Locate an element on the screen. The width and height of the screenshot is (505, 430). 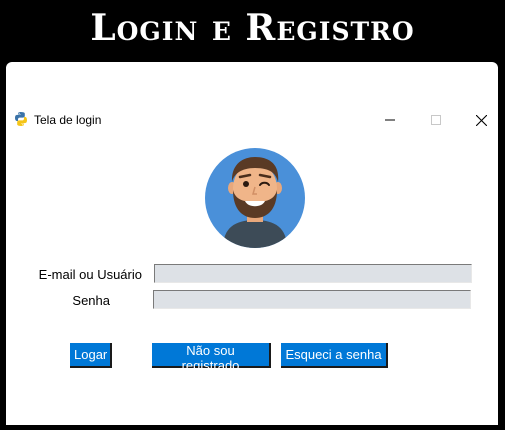
register-button: Não sou registrado is located at coordinates (211, 358).